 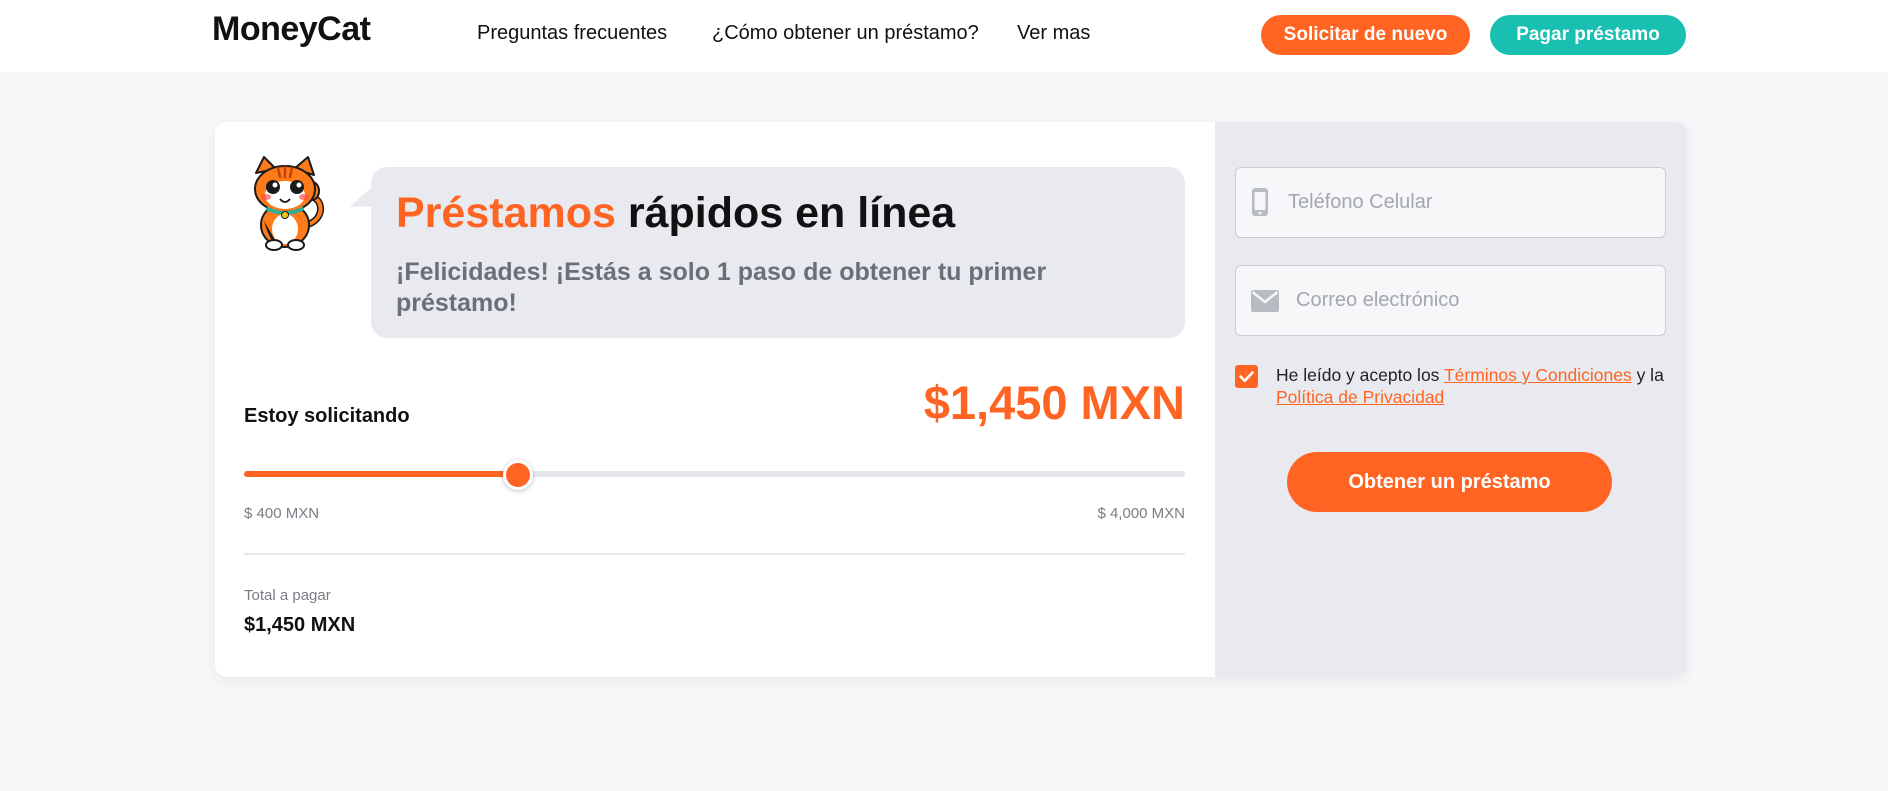 I want to click on email-input, so click(x=1476, y=300).